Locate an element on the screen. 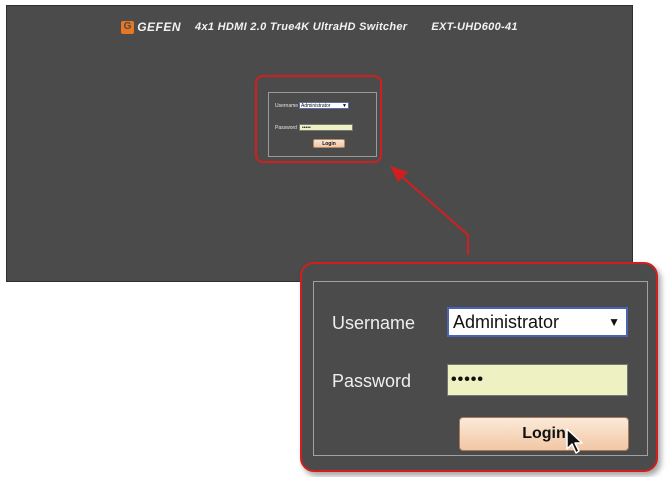 Image resolution: width=668 pixels, height=477 pixels. username-select: Administrator ▼ is located at coordinates (537, 322).